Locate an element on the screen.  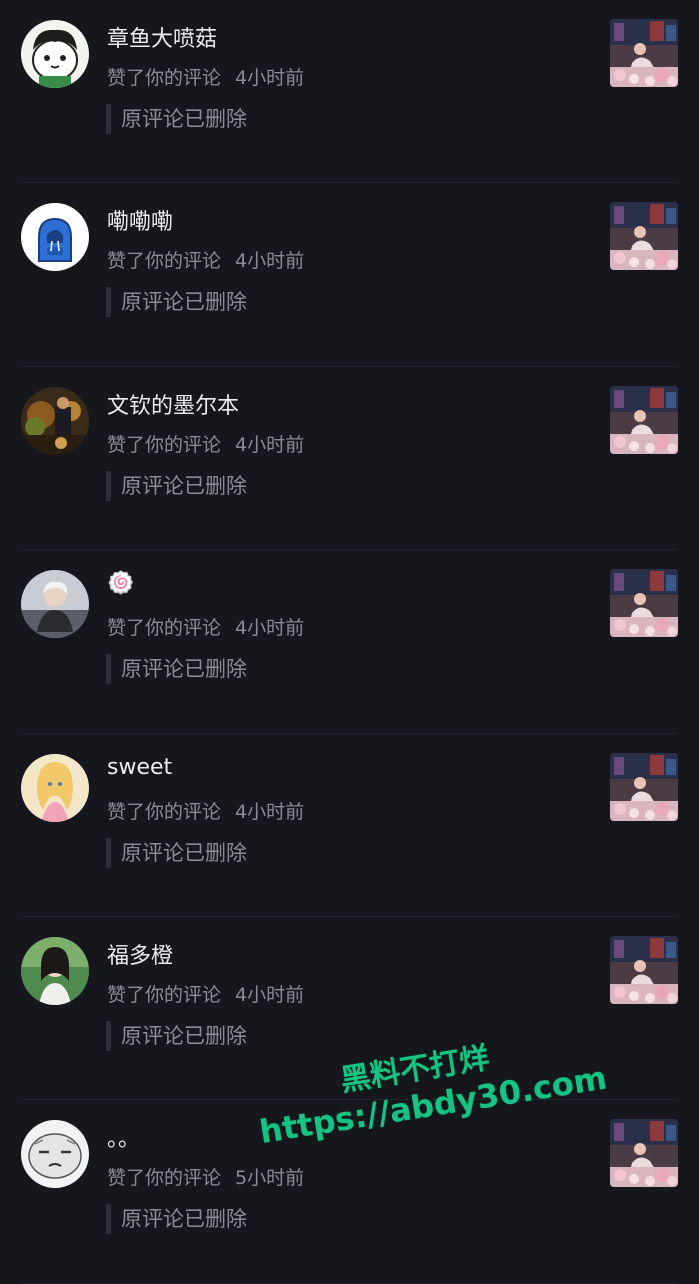
user-name: sweet is located at coordinates (139, 767).